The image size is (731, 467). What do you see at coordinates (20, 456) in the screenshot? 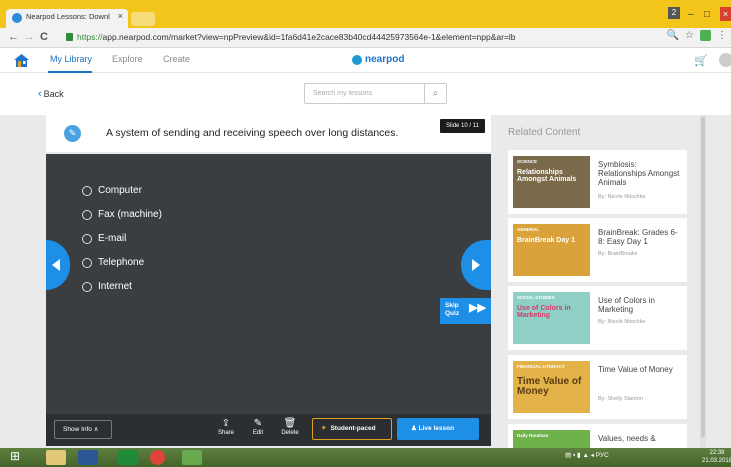
I see `windows-start-icon: ⊞` at bounding box center [20, 456].